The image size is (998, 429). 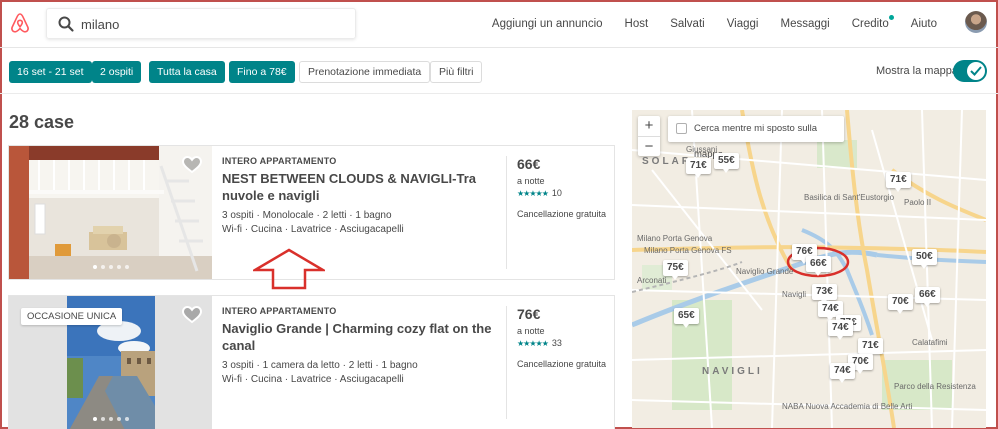 I want to click on map-price-pin: 66€, so click(x=927, y=297).